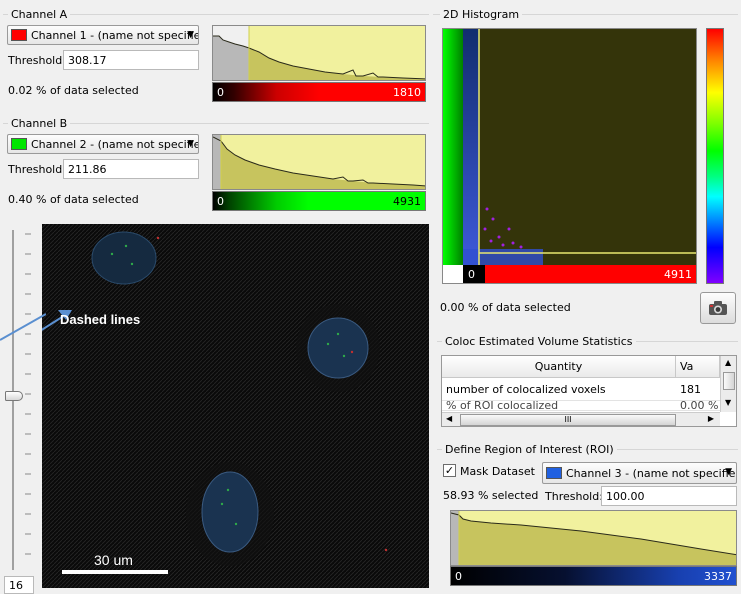 Image resolution: width=741 pixels, height=594 pixels. What do you see at coordinates (651, 473) in the screenshot?
I see `roi-channel-select-label: Channel 3 - (name not specifie` at bounding box center [651, 473].